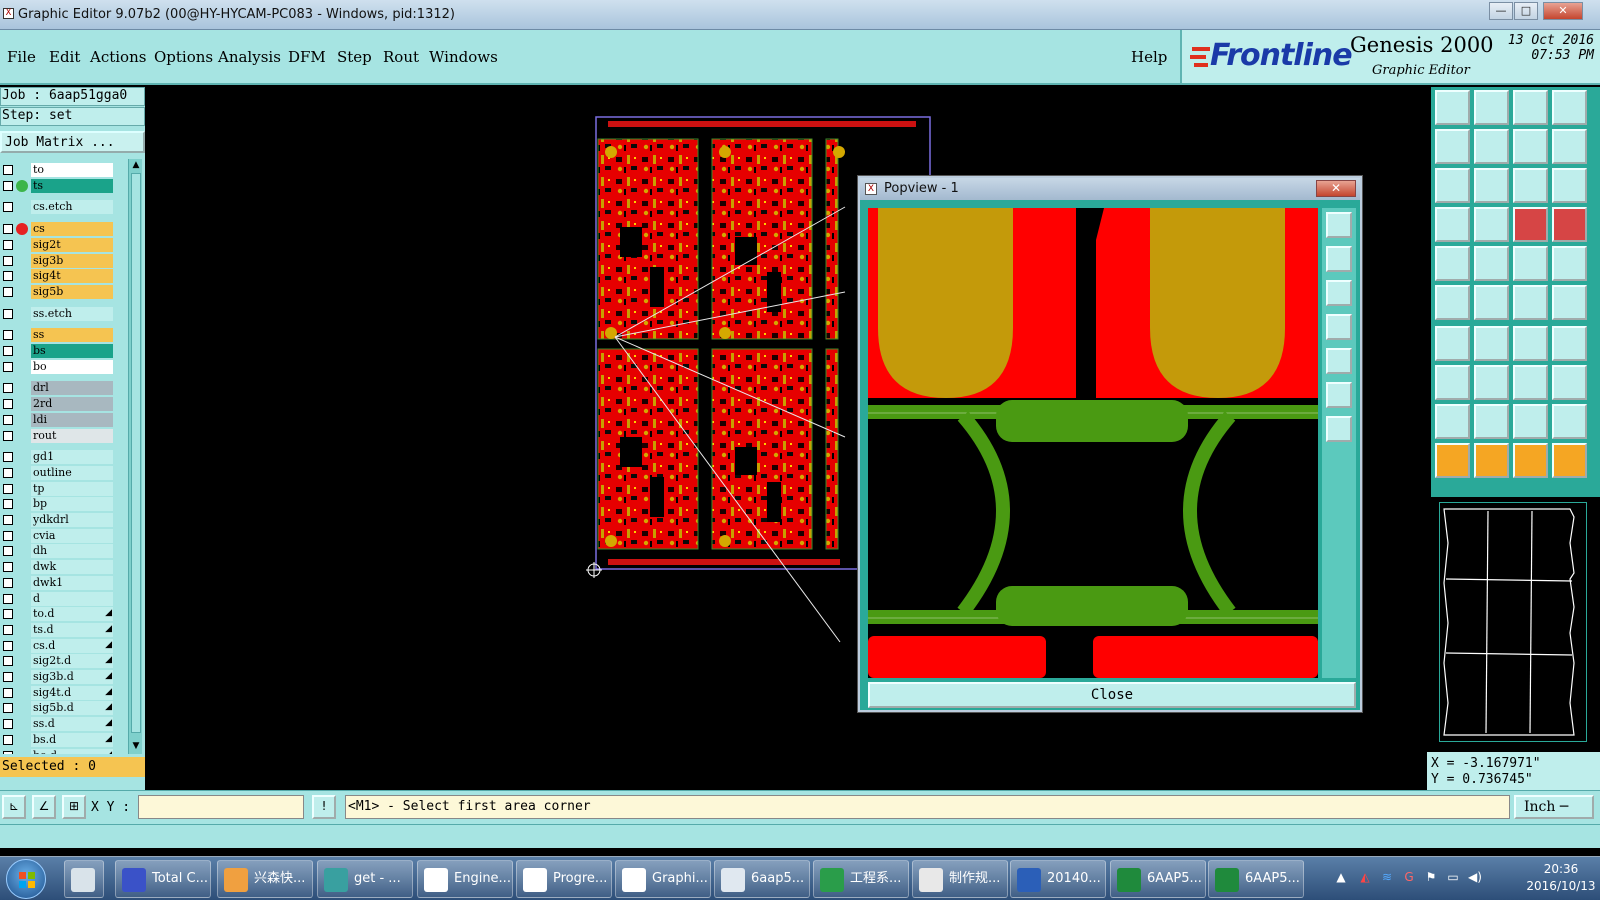 This screenshot has width=1600, height=900. I want to click on layer-name: cs.etch, so click(72, 207).